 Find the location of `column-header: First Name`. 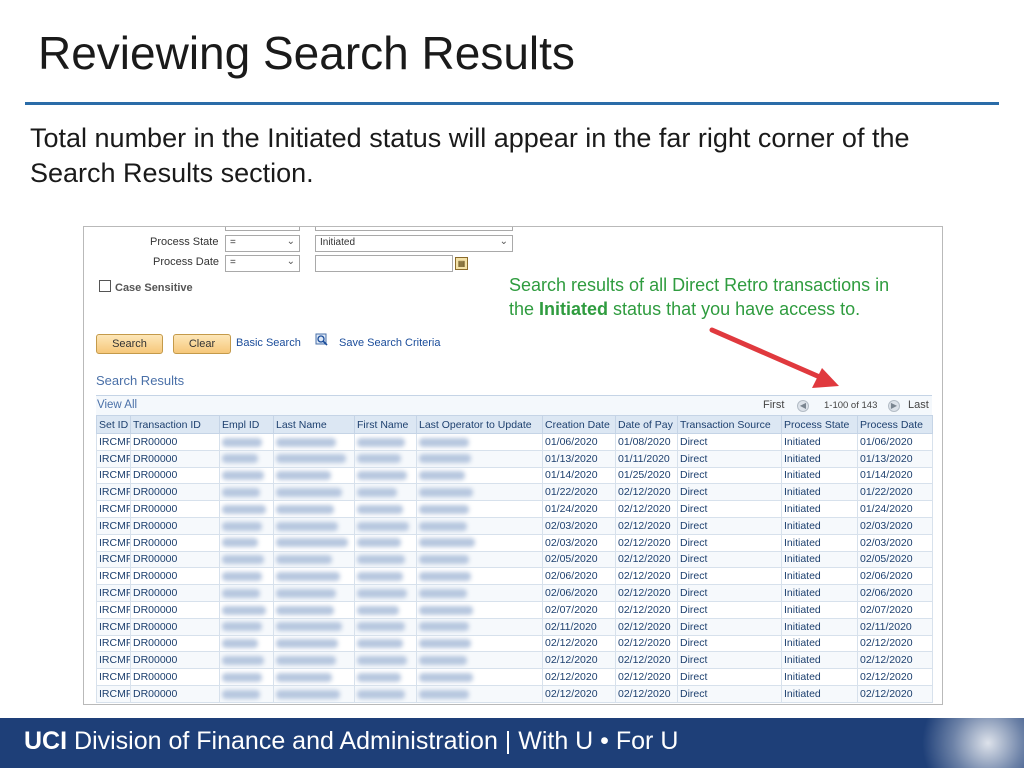

column-header: First Name is located at coordinates (385, 424).